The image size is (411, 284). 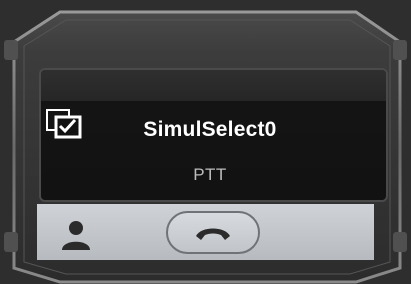 What do you see at coordinates (76, 235) in the screenshot?
I see `user-icon` at bounding box center [76, 235].